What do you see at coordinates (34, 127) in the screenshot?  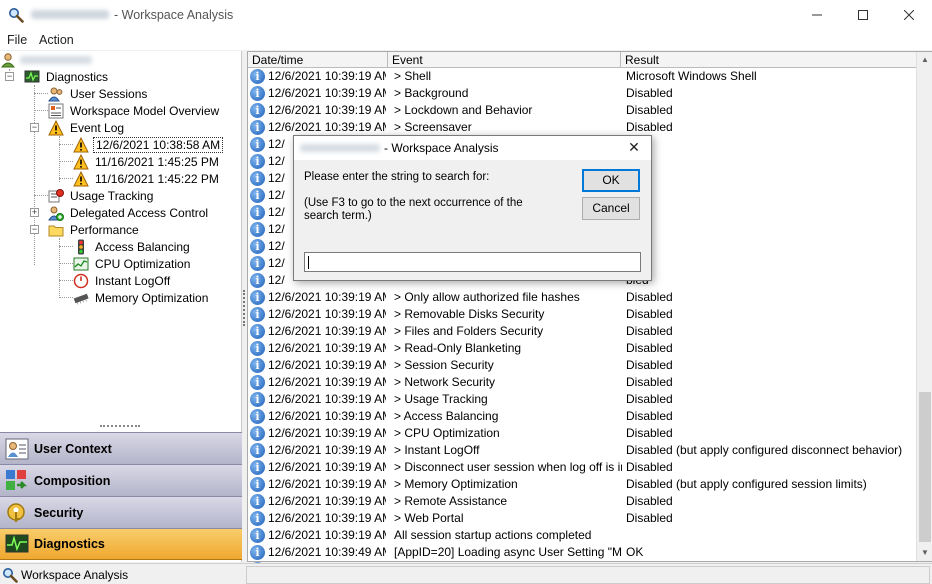 I see `tree-collapse-event-log: −` at bounding box center [34, 127].